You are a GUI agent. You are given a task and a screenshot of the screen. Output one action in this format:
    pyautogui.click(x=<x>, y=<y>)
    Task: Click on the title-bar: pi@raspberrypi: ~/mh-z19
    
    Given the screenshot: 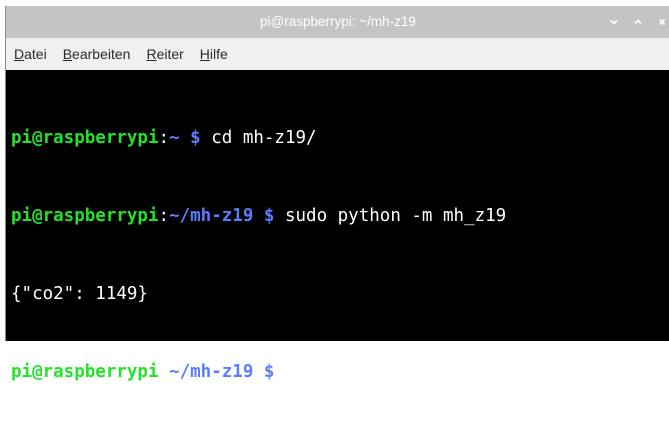 What is the action you would take?
    pyautogui.click(x=337, y=22)
    